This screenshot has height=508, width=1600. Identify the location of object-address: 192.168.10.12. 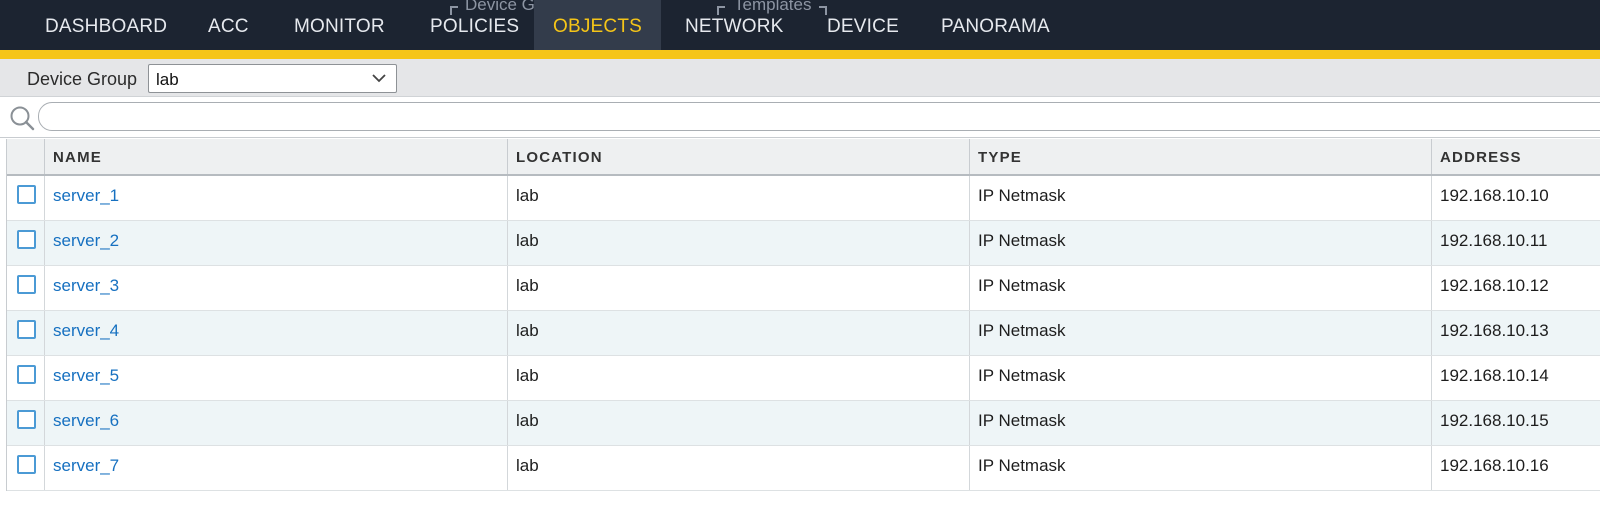
(1494, 285).